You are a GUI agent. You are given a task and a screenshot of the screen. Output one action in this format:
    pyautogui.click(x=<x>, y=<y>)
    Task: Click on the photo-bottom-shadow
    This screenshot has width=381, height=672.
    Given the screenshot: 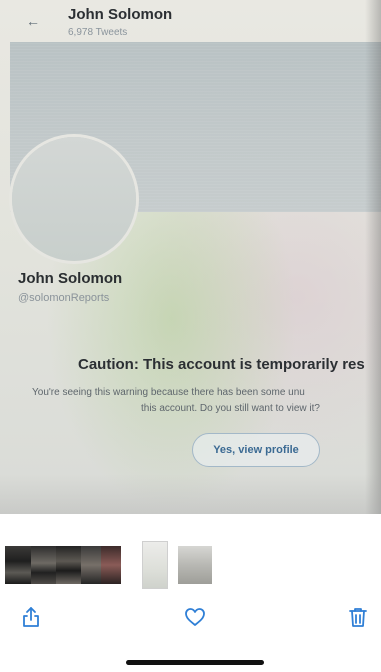 What is the action you would take?
    pyautogui.click(x=190, y=494)
    